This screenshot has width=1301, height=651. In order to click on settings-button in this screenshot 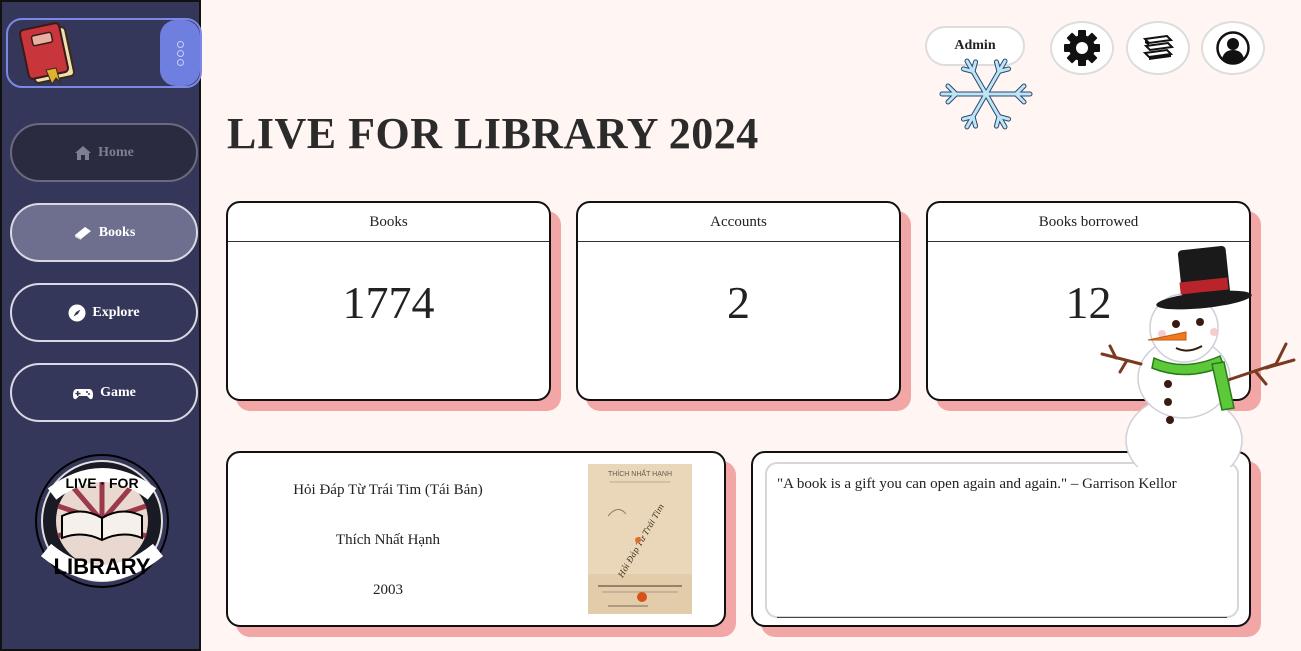, I will do `click(1082, 48)`.